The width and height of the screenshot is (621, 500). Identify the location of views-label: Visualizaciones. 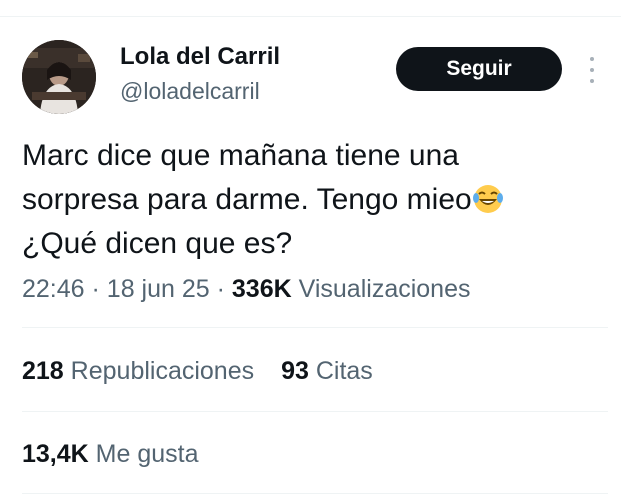
(384, 289).